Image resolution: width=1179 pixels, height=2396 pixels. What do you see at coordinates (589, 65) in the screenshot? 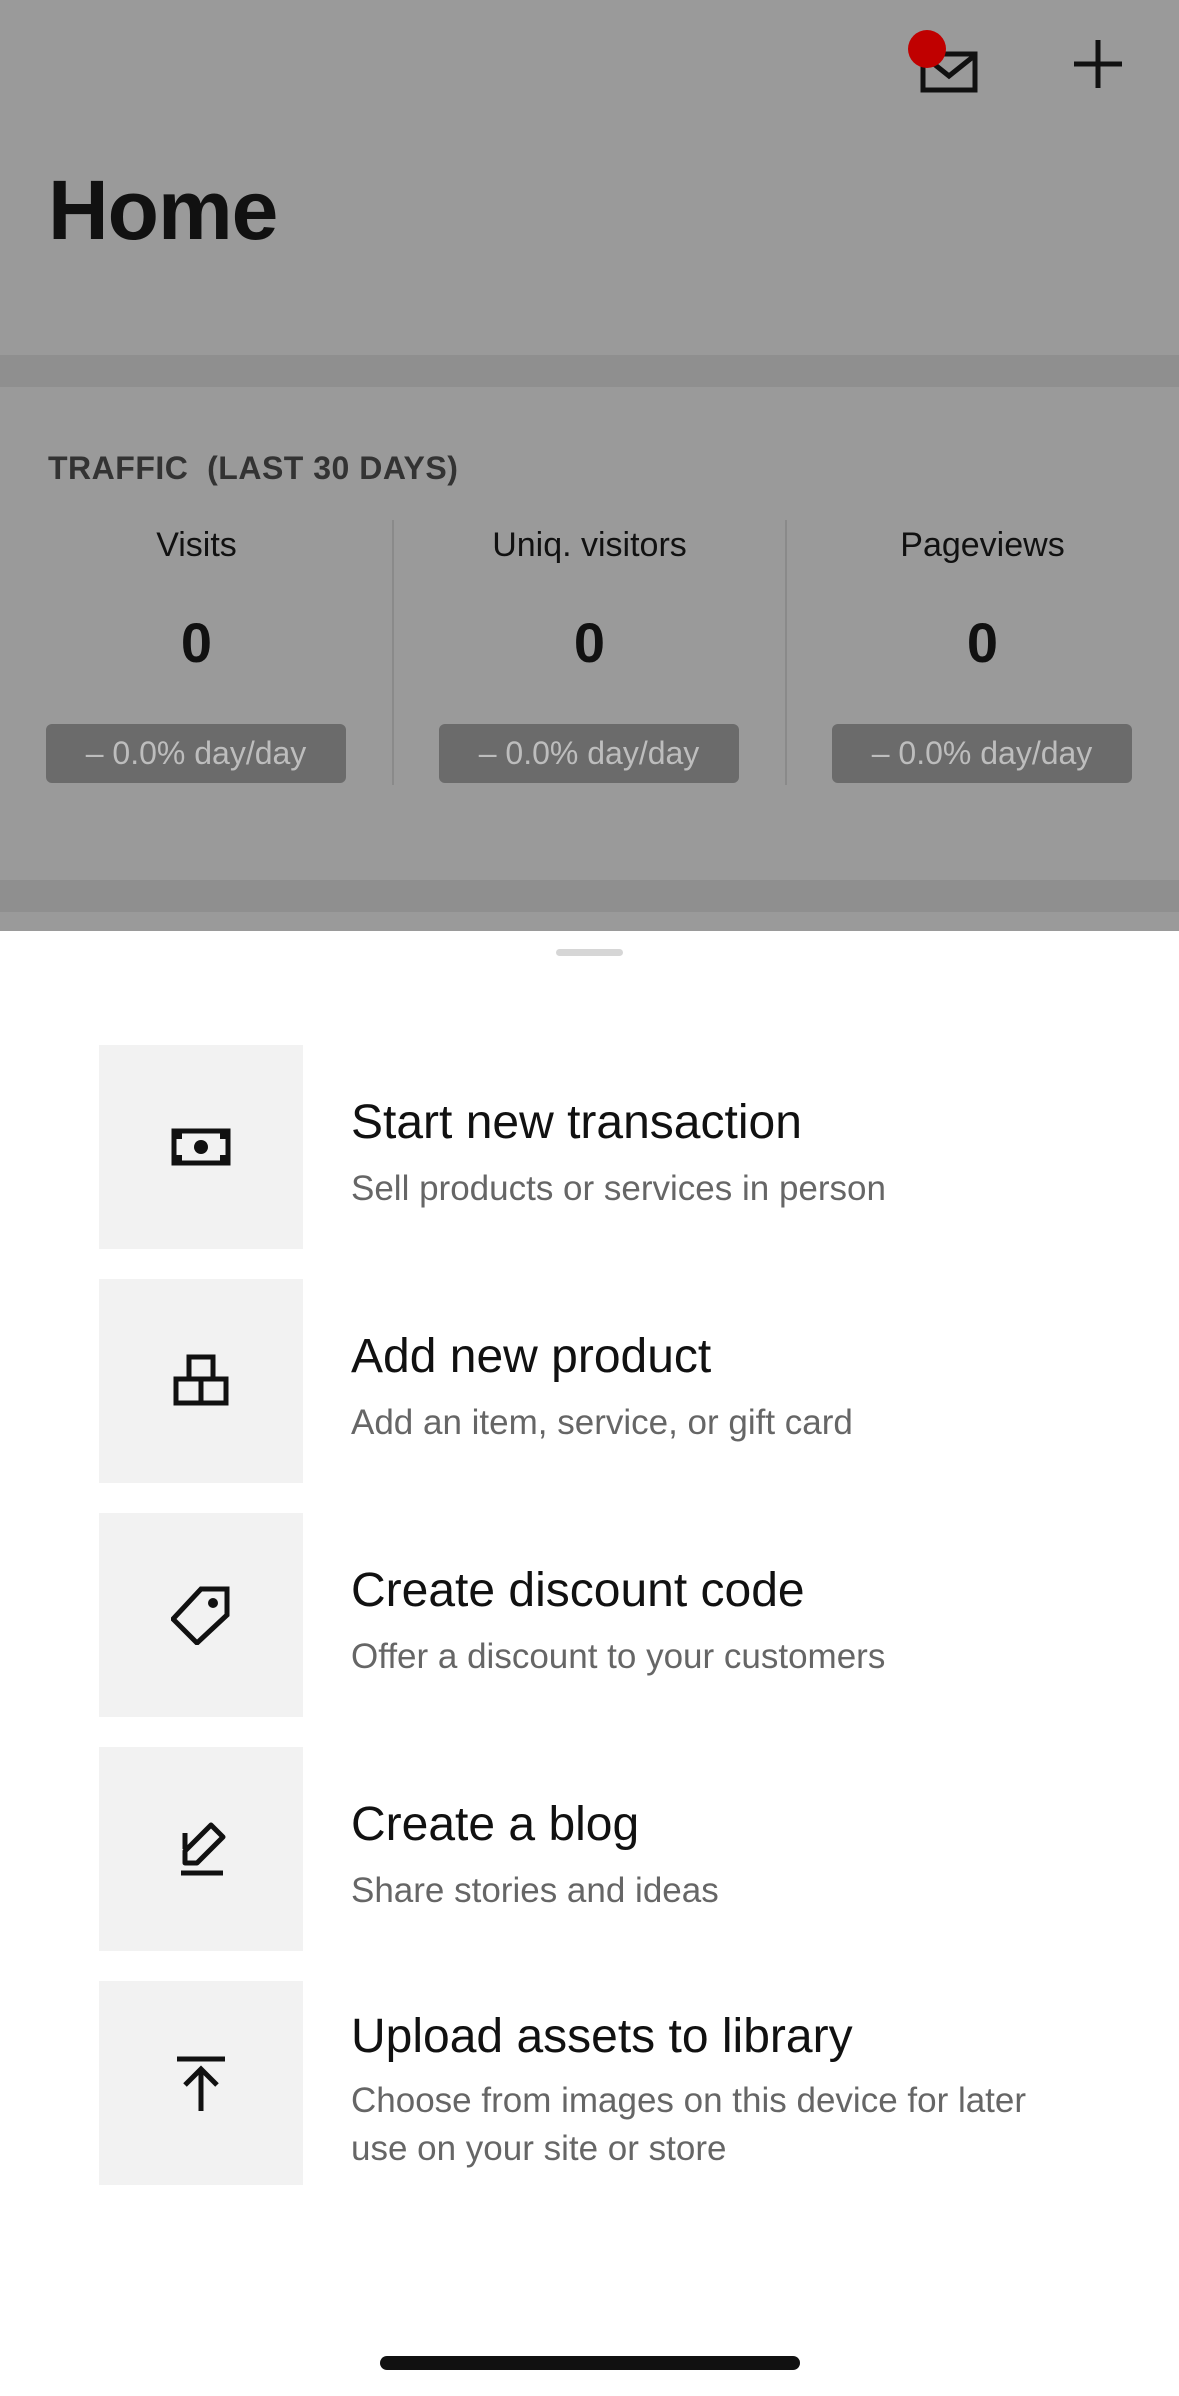
I see `top-bar` at bounding box center [589, 65].